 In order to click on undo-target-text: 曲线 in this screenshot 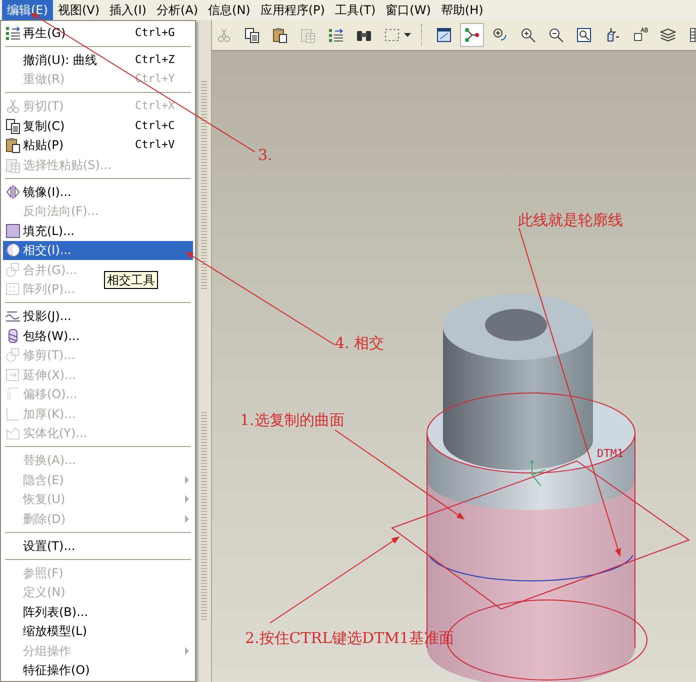, I will do `click(85, 60)`.